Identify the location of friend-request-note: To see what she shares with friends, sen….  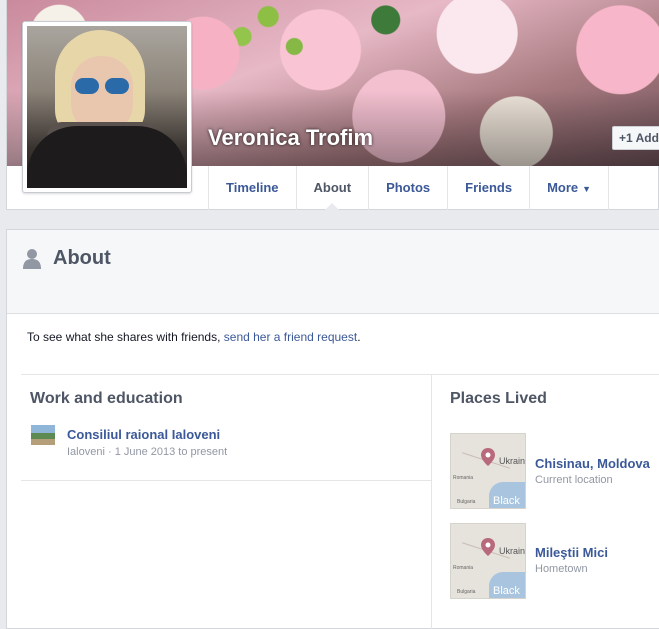
(194, 337).